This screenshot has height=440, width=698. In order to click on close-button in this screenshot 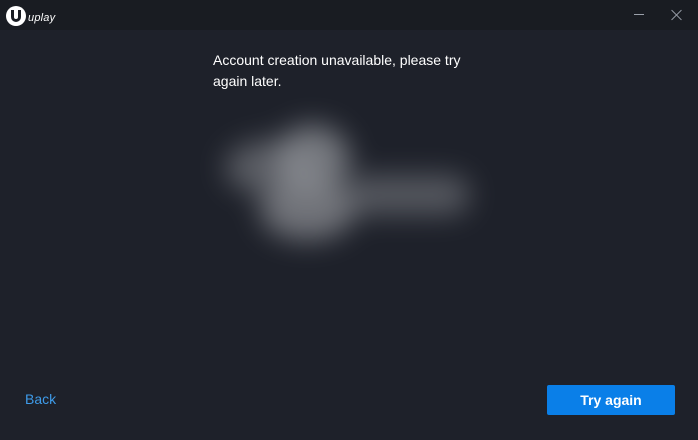, I will do `click(677, 15)`.